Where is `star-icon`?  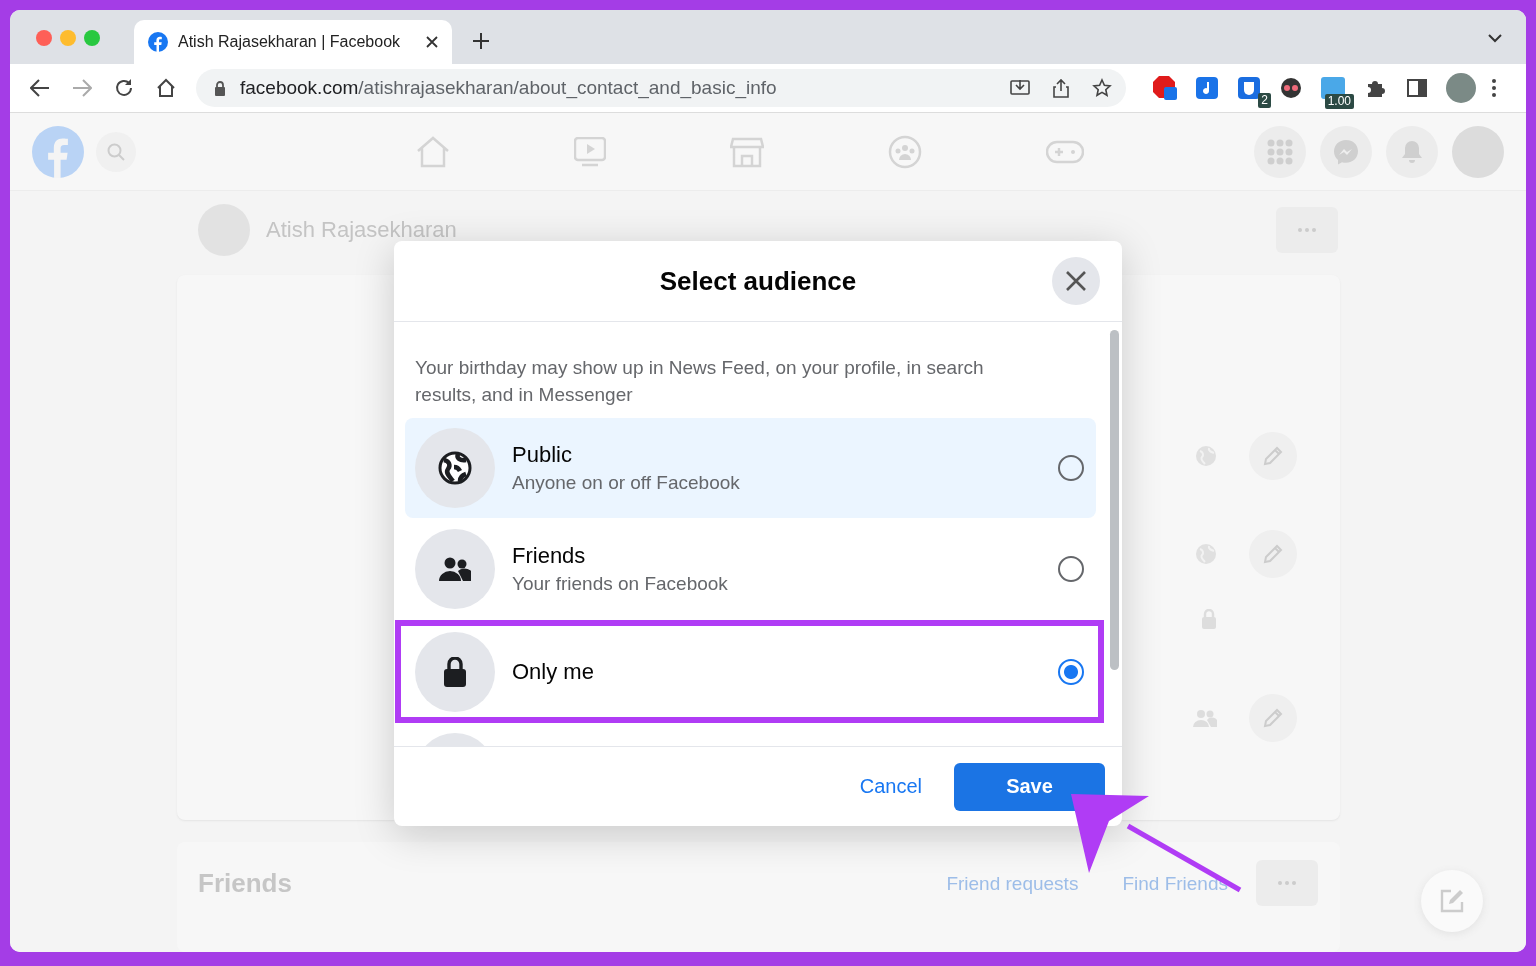
star-icon is located at coordinates (1102, 88).